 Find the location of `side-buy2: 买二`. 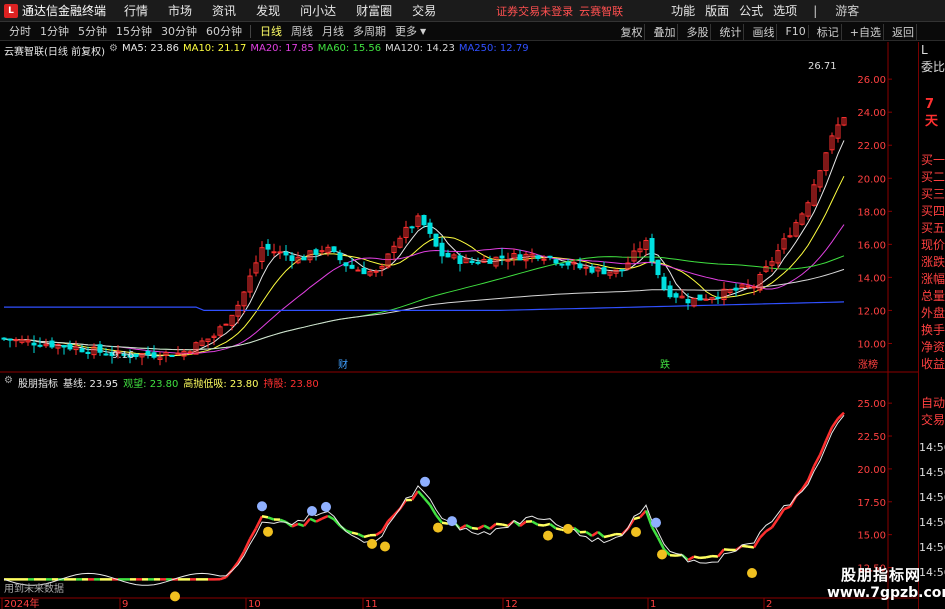

side-buy2: 买二 is located at coordinates (933, 177).